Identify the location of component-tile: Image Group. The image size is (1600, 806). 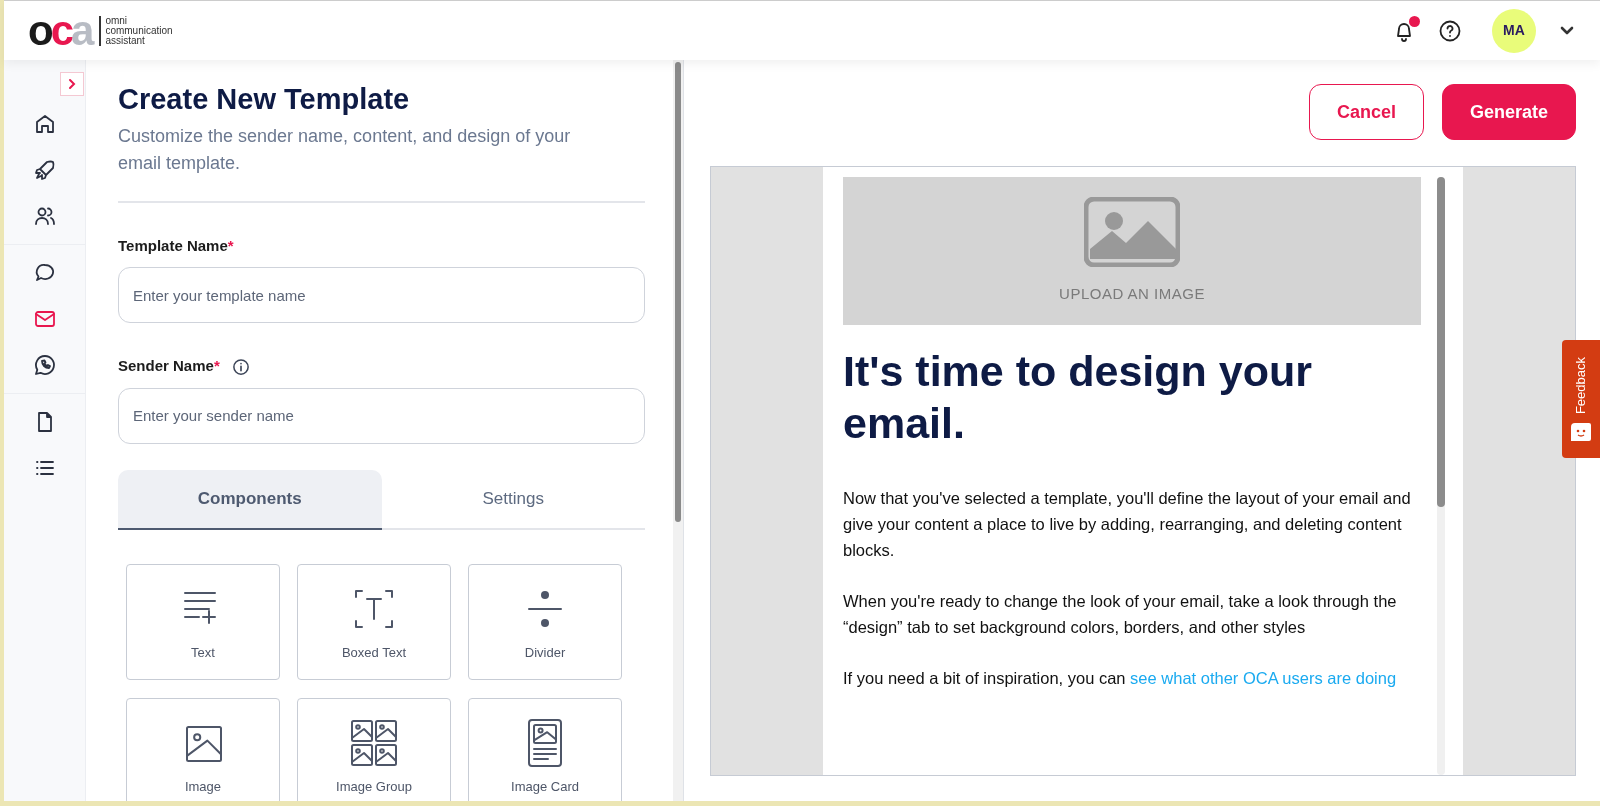
(374, 749).